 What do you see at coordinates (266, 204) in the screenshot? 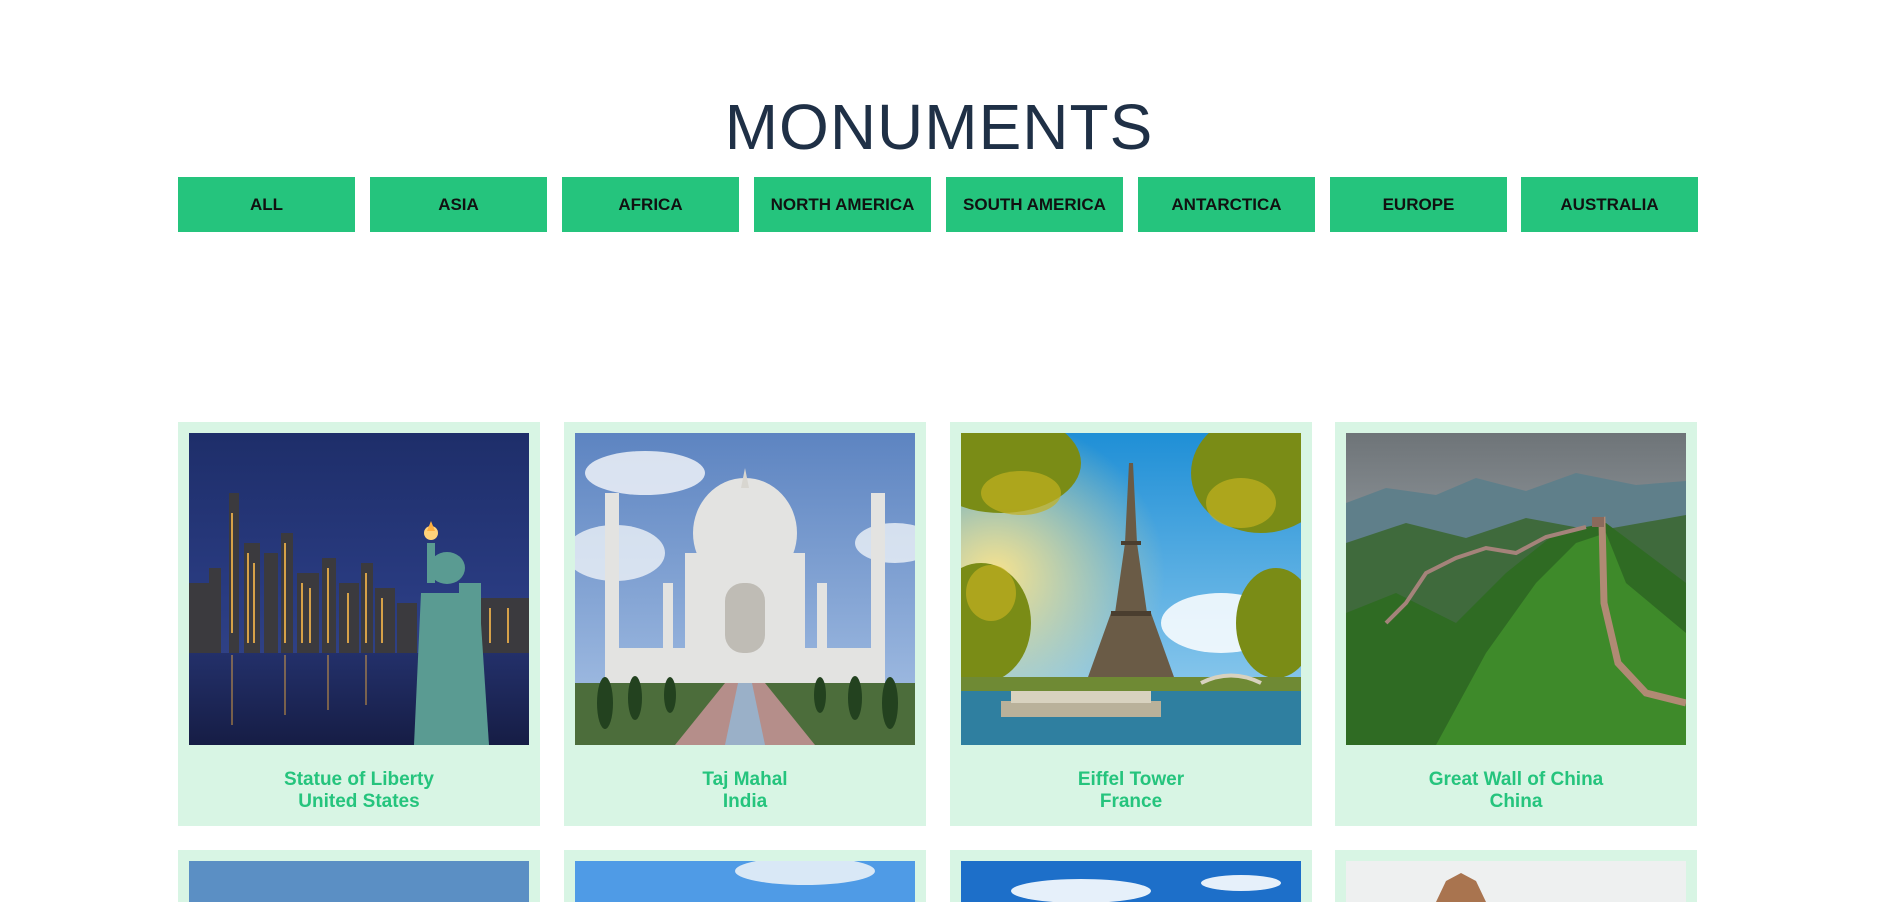
I see `filter-all-button: ALL` at bounding box center [266, 204].